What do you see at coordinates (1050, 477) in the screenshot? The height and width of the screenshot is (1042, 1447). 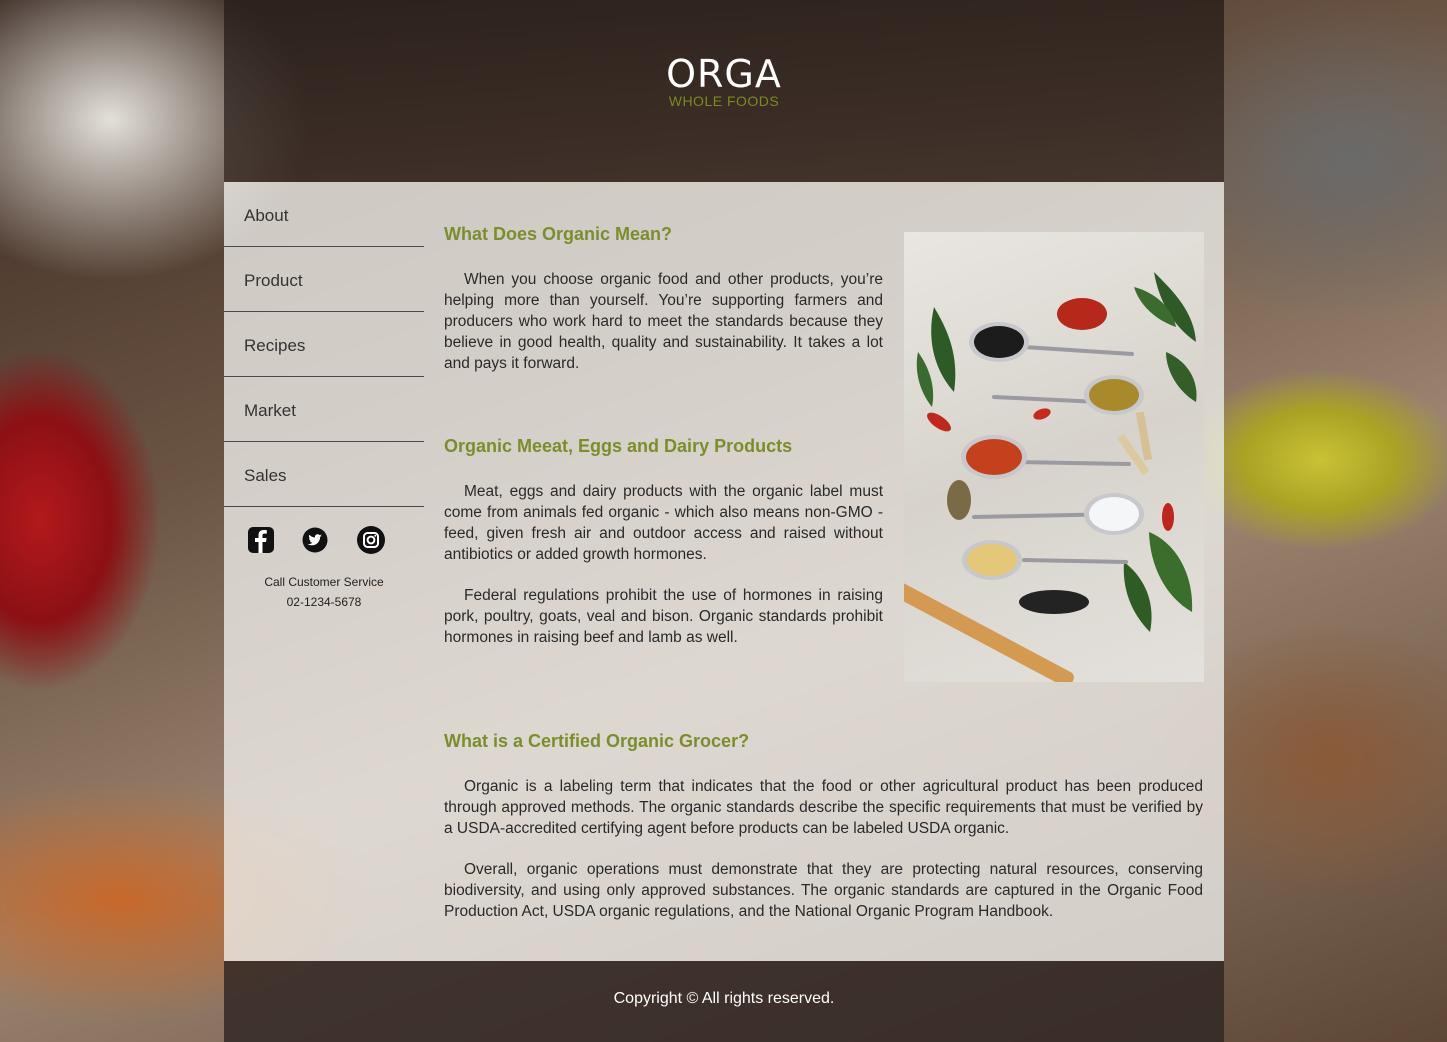 I see `spices-illustration` at bounding box center [1050, 477].